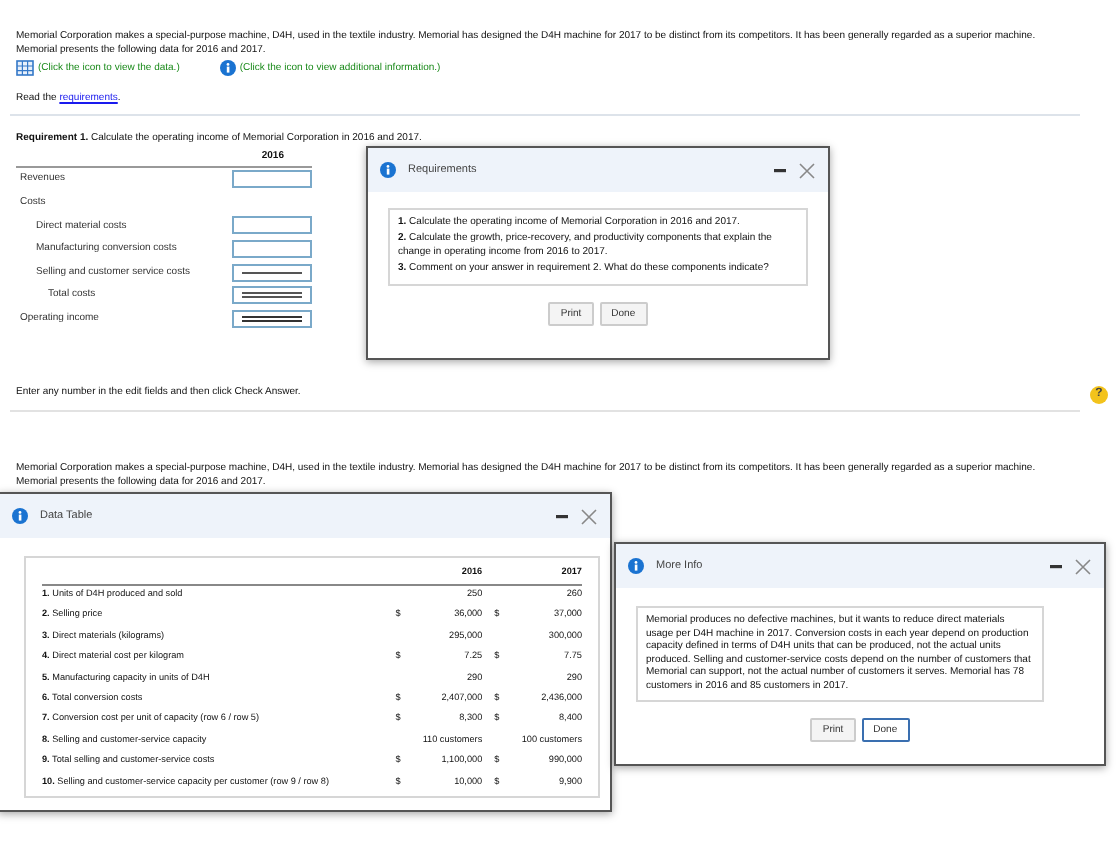 This screenshot has height=844, width=1120. What do you see at coordinates (25, 68) in the screenshot?
I see `table-icon` at bounding box center [25, 68].